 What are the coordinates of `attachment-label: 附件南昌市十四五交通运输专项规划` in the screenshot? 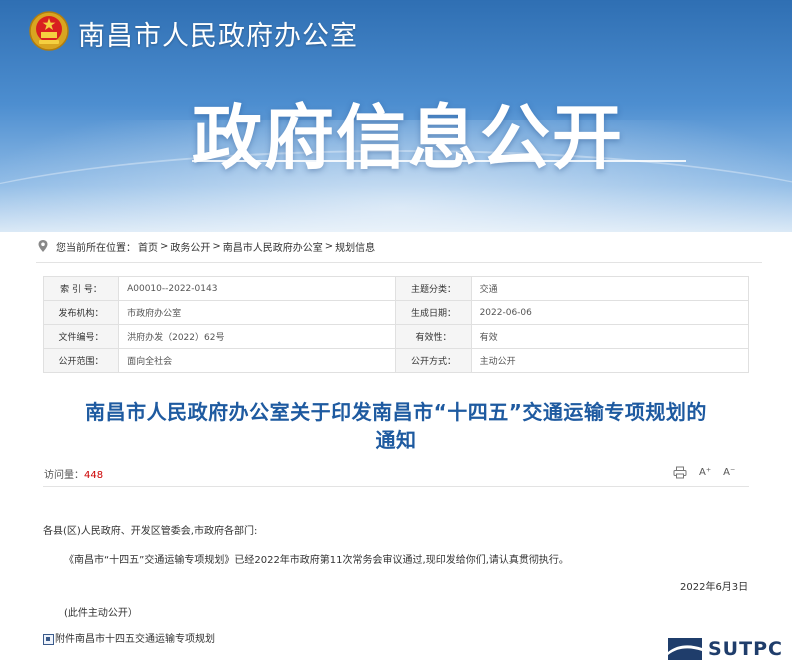 It's located at (135, 639).